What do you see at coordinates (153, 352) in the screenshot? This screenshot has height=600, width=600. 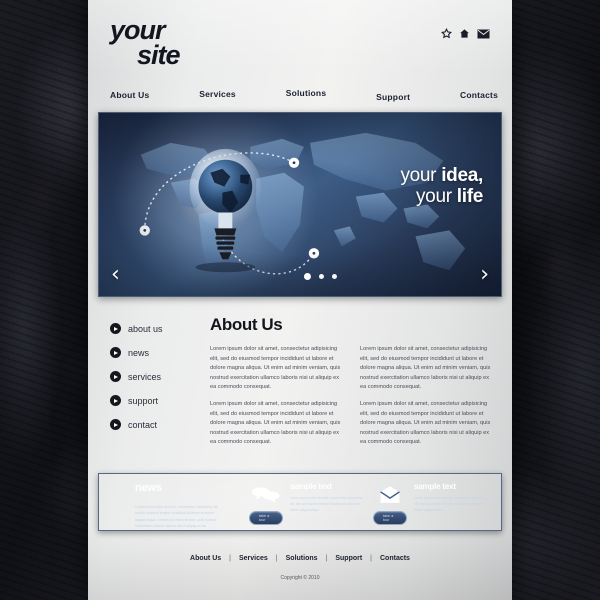 I see `sidebar-item-news: news` at bounding box center [153, 352].